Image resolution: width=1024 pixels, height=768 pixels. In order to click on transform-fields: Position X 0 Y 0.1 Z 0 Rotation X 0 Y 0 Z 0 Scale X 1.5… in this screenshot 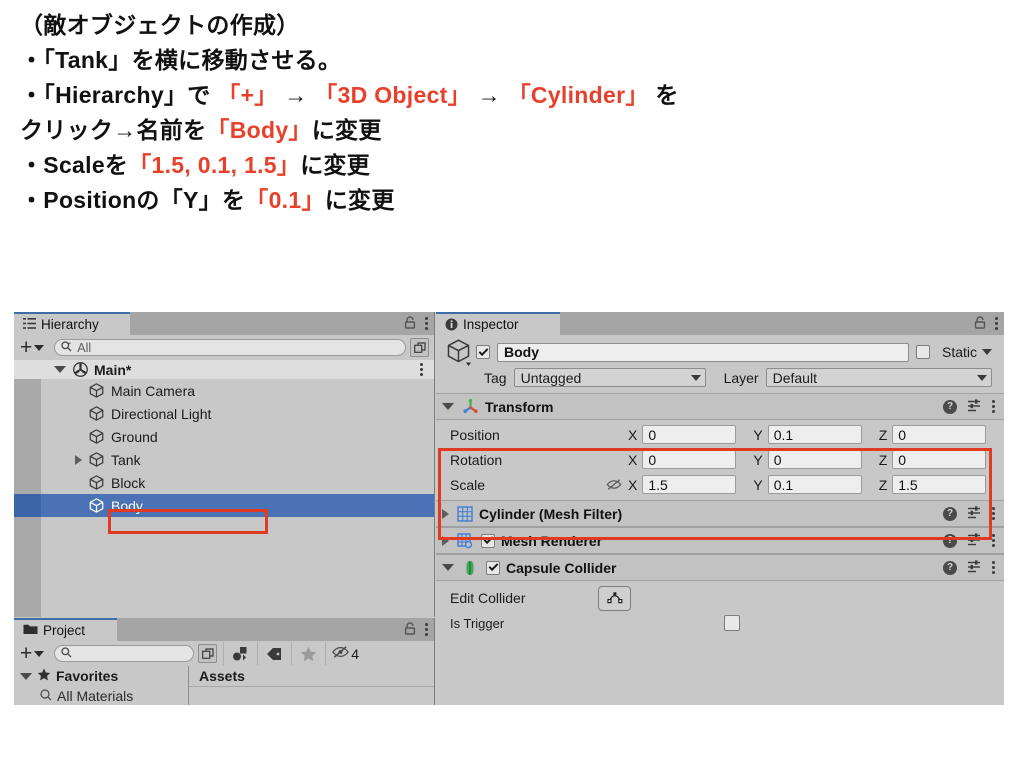, I will do `click(720, 460)`.